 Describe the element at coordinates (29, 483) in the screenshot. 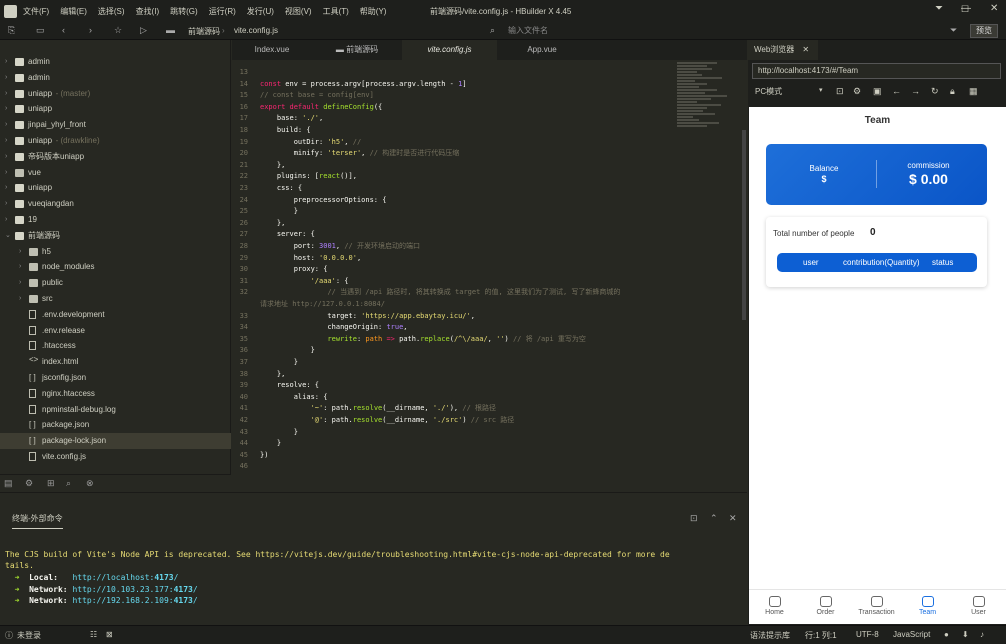

I see `debug-icon: ⚙` at that location.